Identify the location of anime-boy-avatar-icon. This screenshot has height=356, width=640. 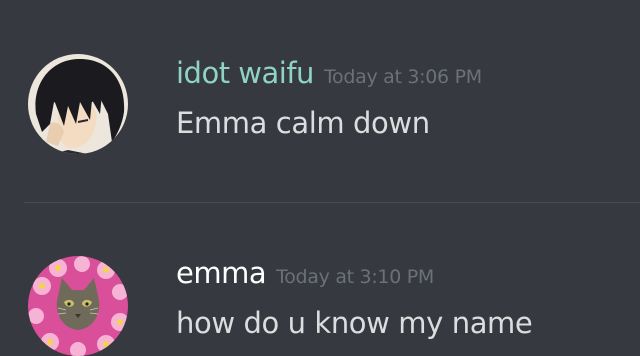
(78, 104).